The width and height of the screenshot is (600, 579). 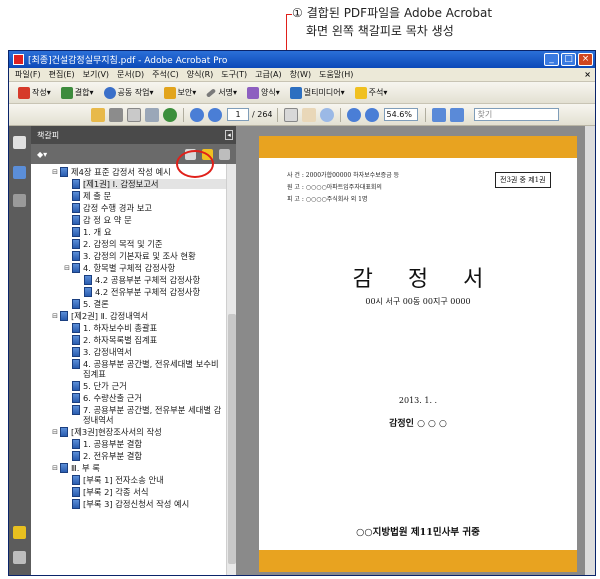 I want to click on previous-page-icon, so click(x=197, y=114).